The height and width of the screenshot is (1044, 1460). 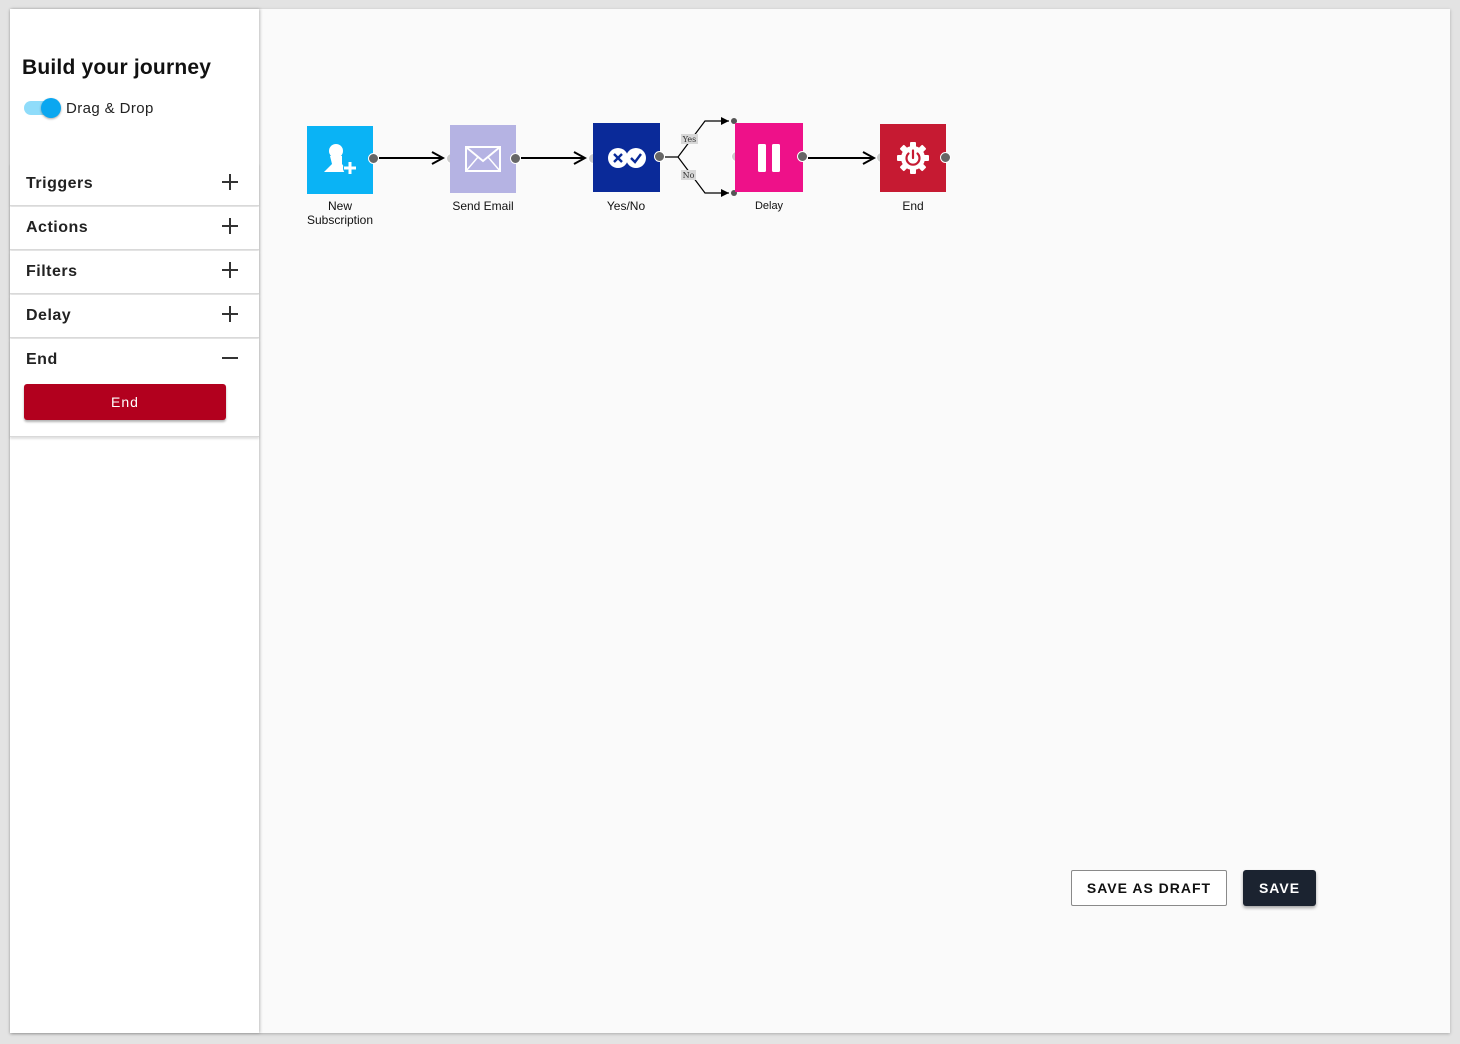 I want to click on node-label: Yes/No, so click(x=626, y=206).